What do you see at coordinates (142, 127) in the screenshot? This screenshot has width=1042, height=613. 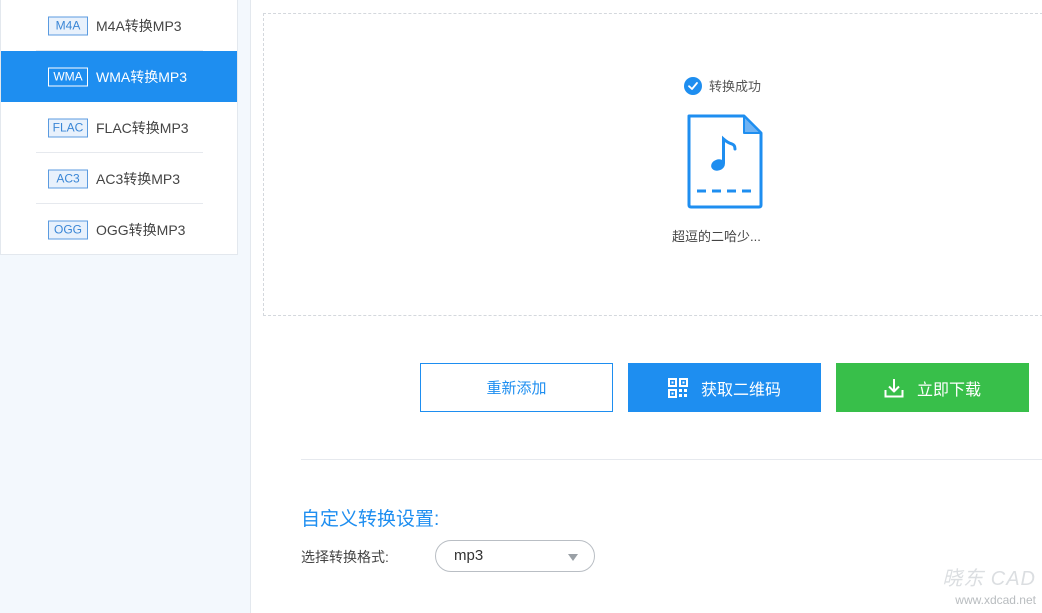 I see `sidebar-item-label: FLAC转换MP3` at bounding box center [142, 127].